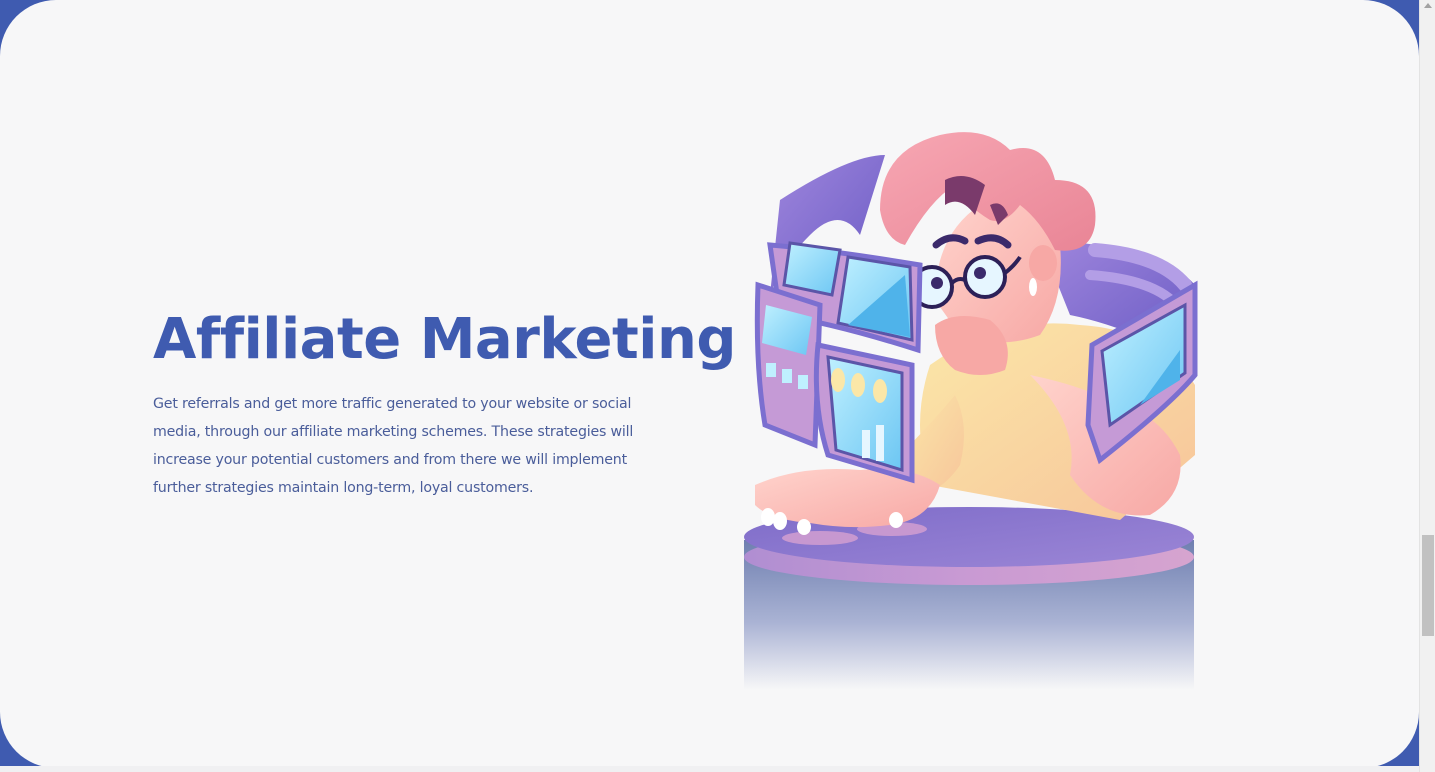  What do you see at coordinates (444, 339) in the screenshot?
I see `section-title: Affiliate Marketing` at bounding box center [444, 339].